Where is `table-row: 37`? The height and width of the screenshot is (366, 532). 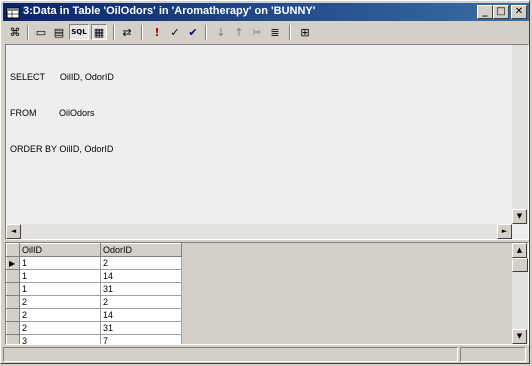 table-row: 37 is located at coordinates (94, 339).